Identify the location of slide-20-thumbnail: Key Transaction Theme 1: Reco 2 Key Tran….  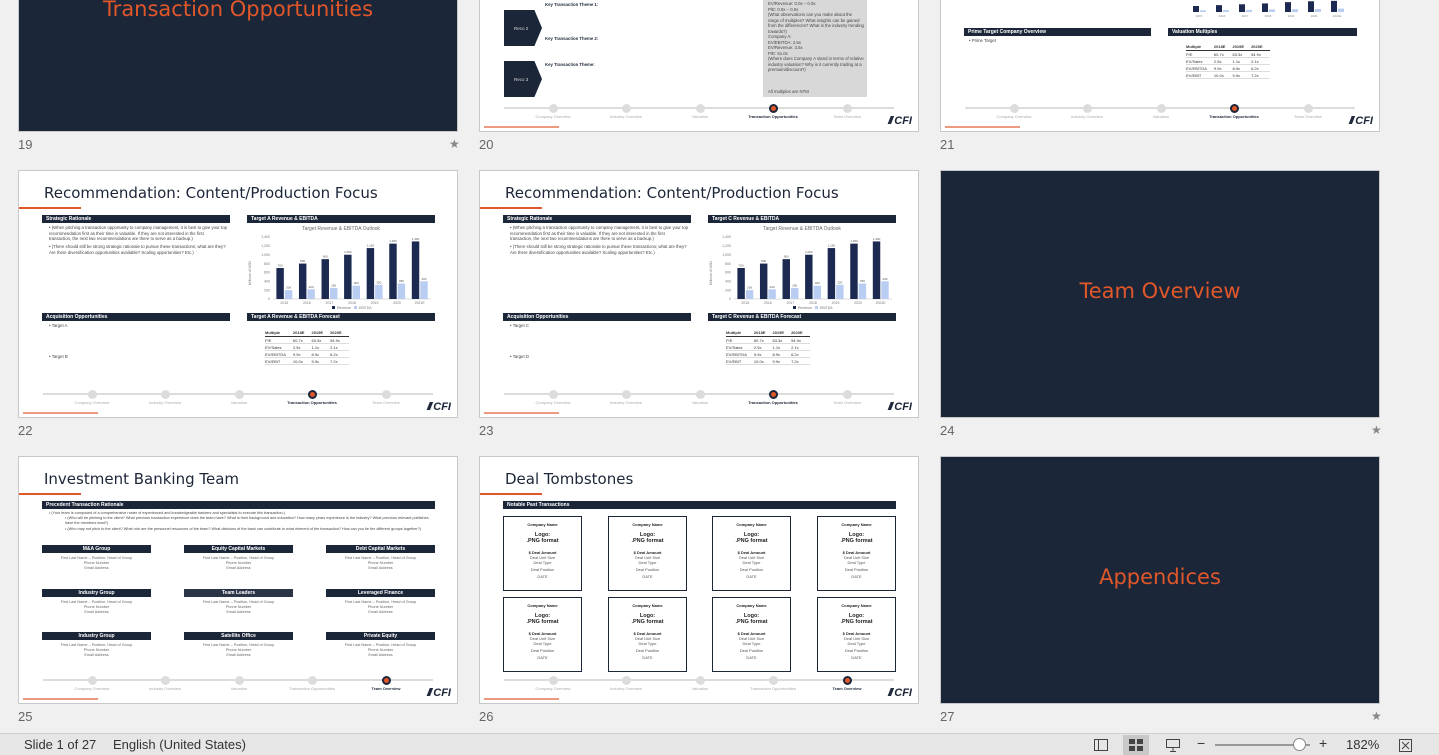
(699, 66).